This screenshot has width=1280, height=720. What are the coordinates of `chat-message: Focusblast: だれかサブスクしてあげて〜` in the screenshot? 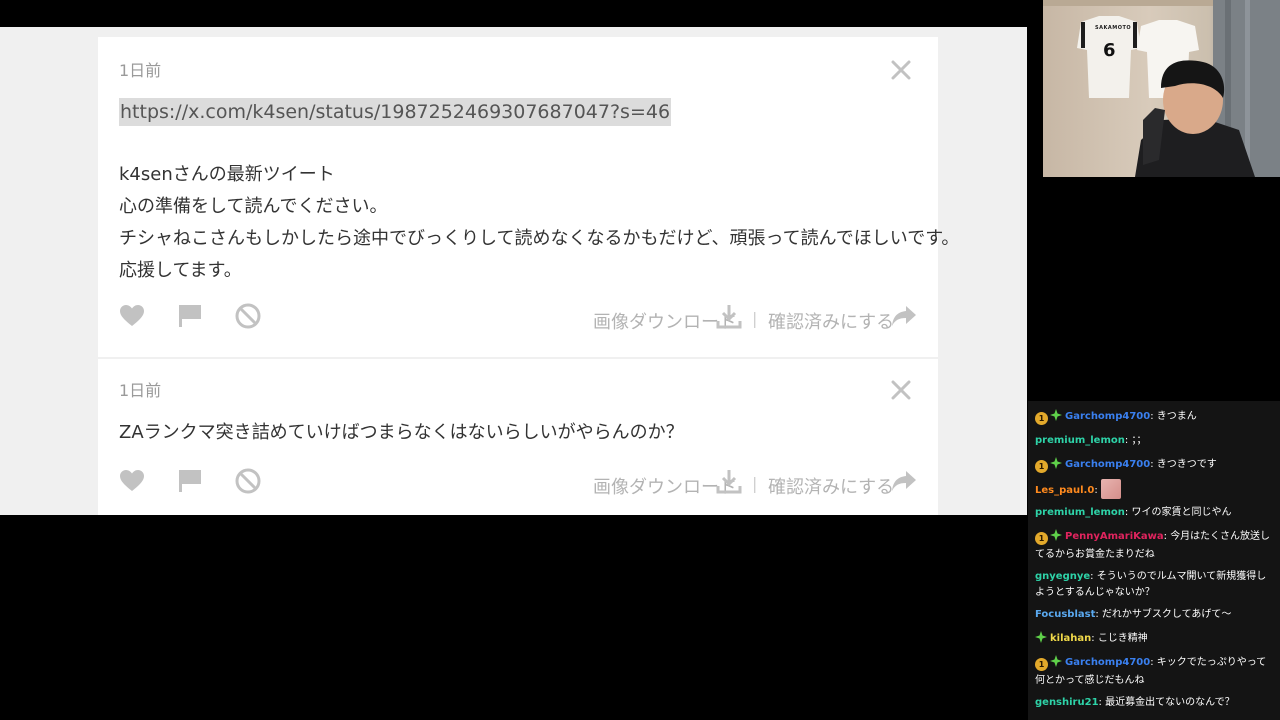 It's located at (1155, 615).